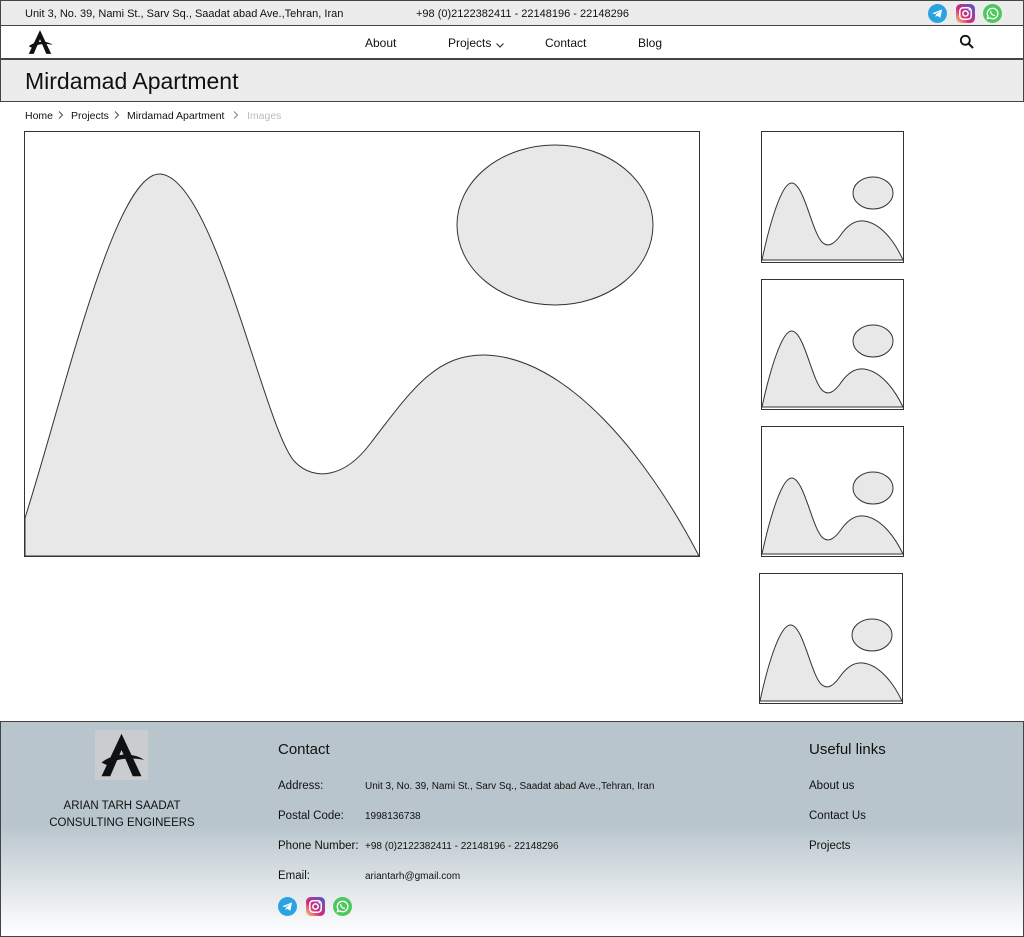 Image resolution: width=1024 pixels, height=937 pixels. I want to click on company-name: ARIAN TARH SAADAT CONSULTING ENGINEERS, so click(122, 815).